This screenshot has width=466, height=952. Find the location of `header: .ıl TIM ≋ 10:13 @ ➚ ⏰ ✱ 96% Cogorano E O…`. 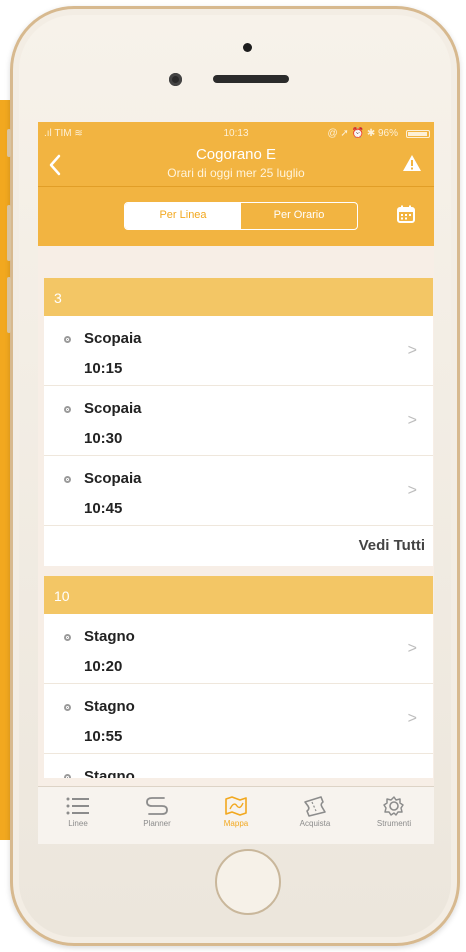

header: .ıl TIM ≋ 10:13 @ ➚ ⏰ ✱ 96% Cogorano E O… is located at coordinates (236, 184).